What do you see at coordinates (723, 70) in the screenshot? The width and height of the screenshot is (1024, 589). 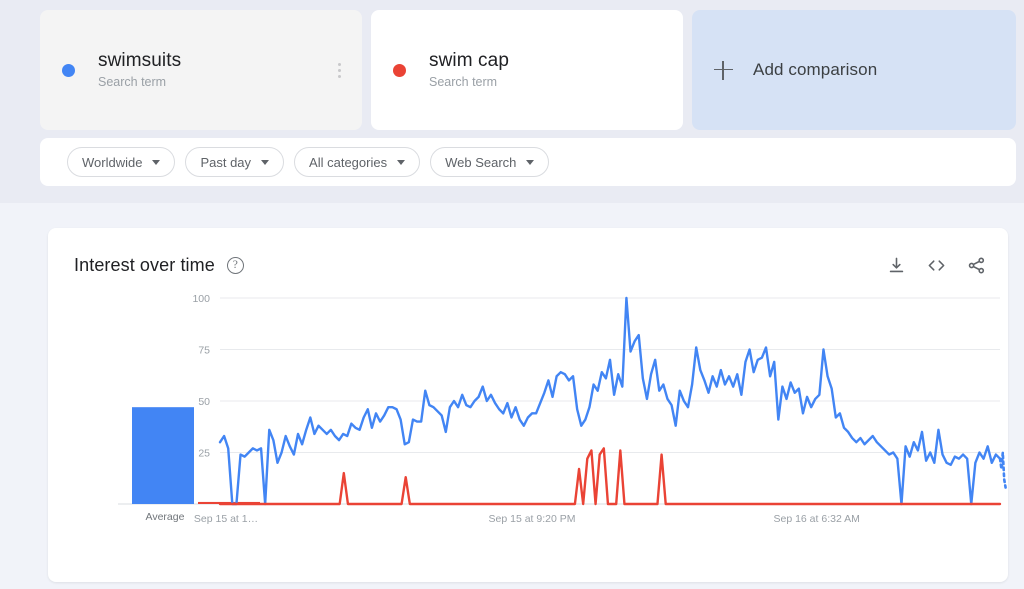 I see `plus-icon` at bounding box center [723, 70].